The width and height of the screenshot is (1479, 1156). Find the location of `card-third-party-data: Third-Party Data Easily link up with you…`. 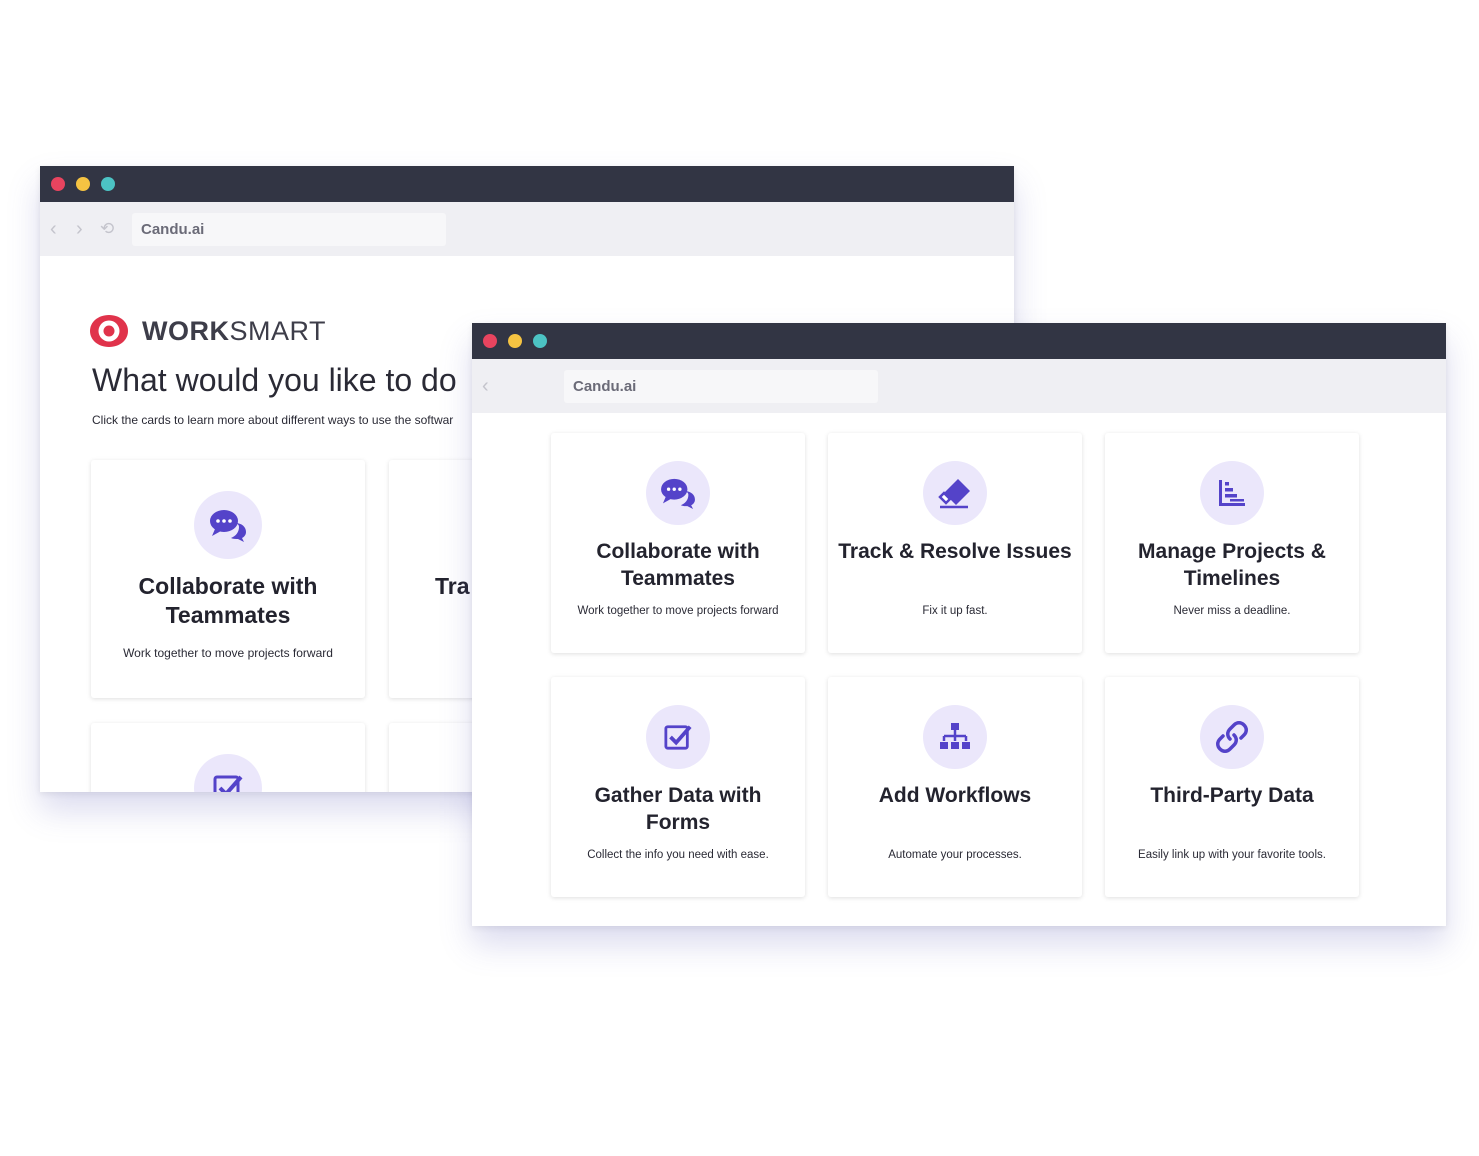

card-third-party-data: Third-Party Data Easily link up with you… is located at coordinates (1232, 787).